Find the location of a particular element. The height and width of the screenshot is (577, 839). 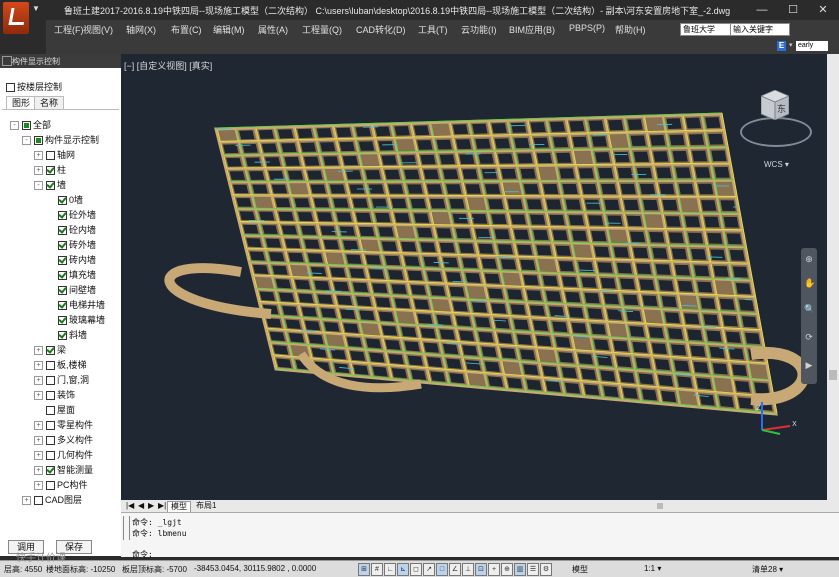

status-toggle-icon: ⊡ is located at coordinates (481, 569).